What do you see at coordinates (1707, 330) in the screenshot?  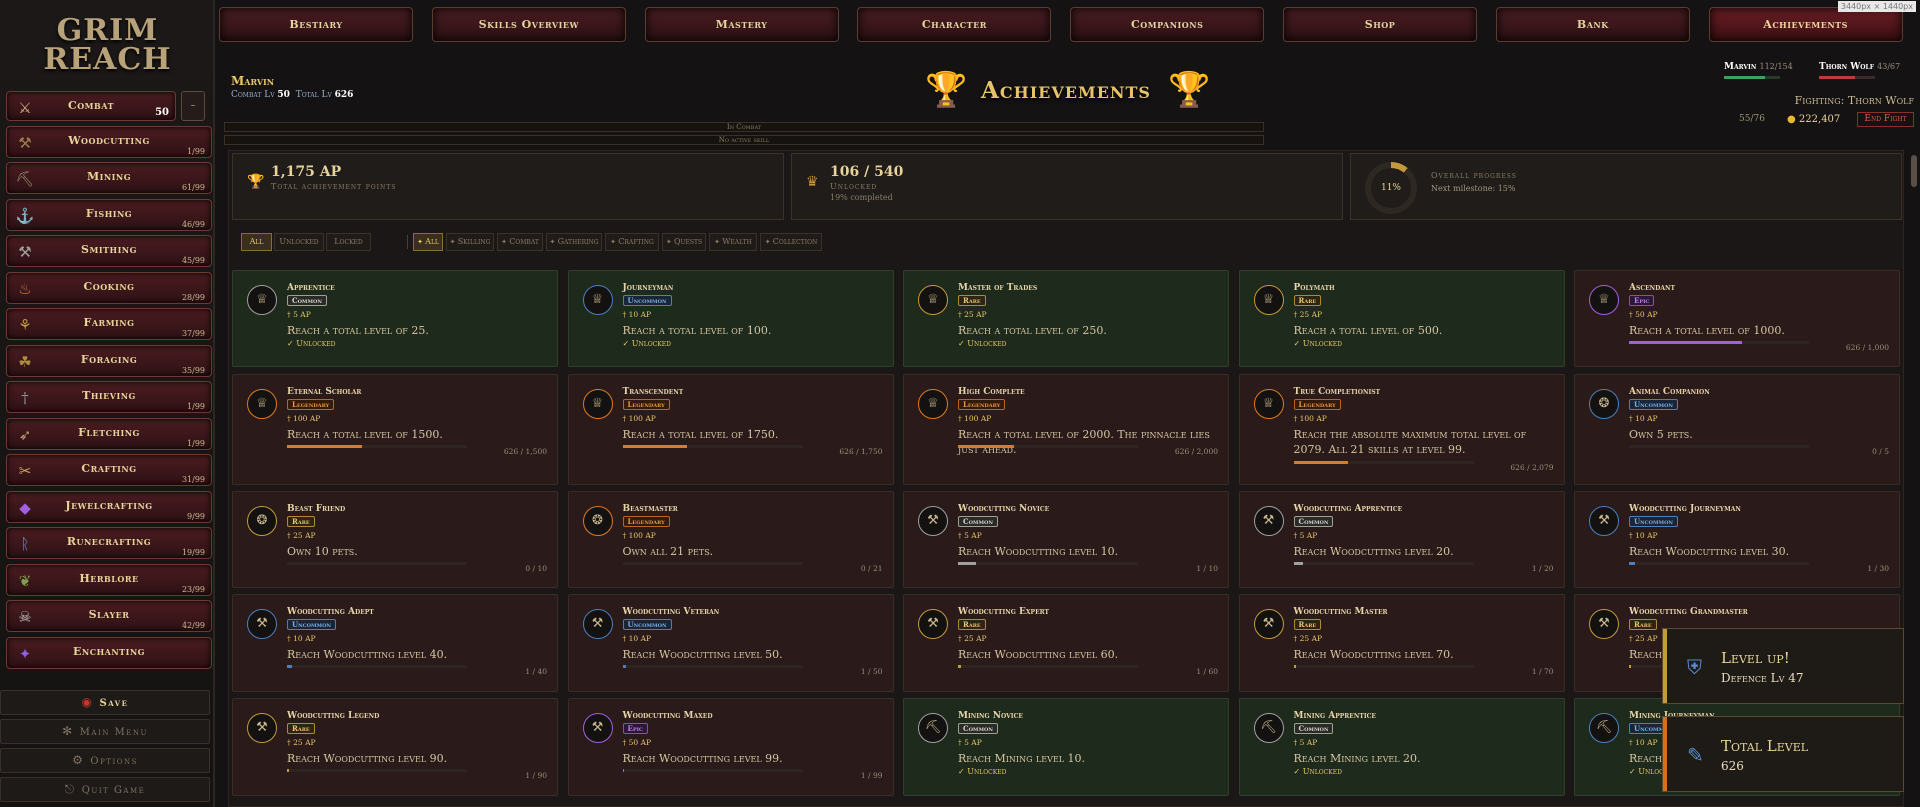 I see `achievement-description: Reach a total level of 1000.` at bounding box center [1707, 330].